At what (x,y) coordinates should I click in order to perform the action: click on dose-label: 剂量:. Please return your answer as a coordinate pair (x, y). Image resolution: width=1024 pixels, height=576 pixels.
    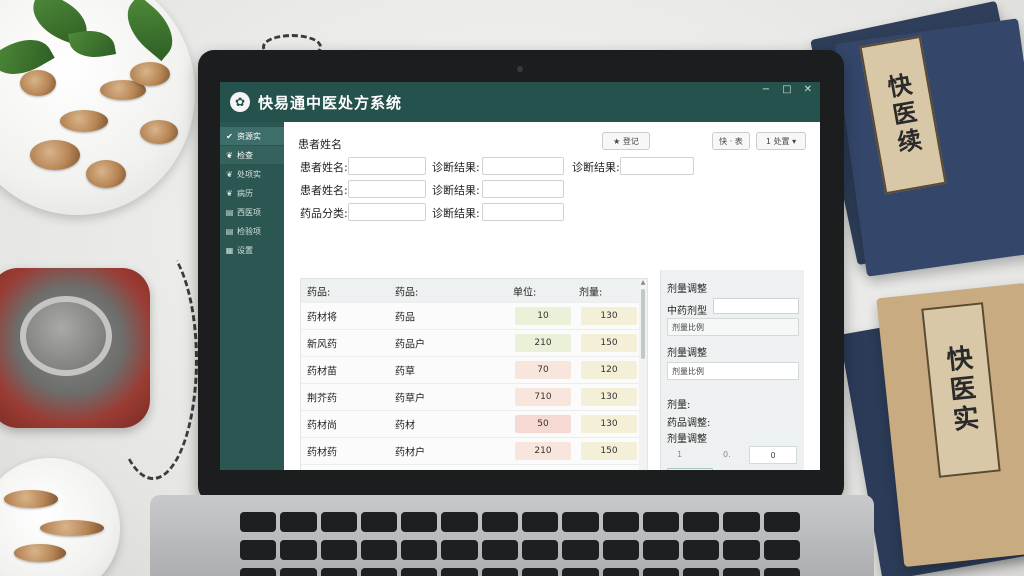
    Looking at the image, I should click on (679, 405).